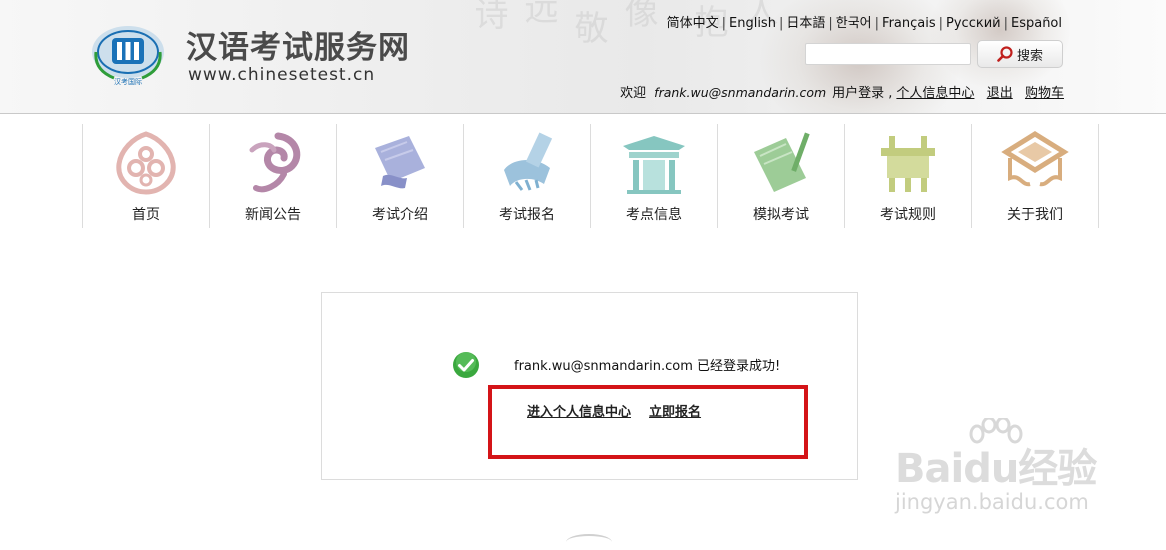 This screenshot has height=550, width=1166. What do you see at coordinates (400, 162) in the screenshot?
I see `scroll-icon` at bounding box center [400, 162].